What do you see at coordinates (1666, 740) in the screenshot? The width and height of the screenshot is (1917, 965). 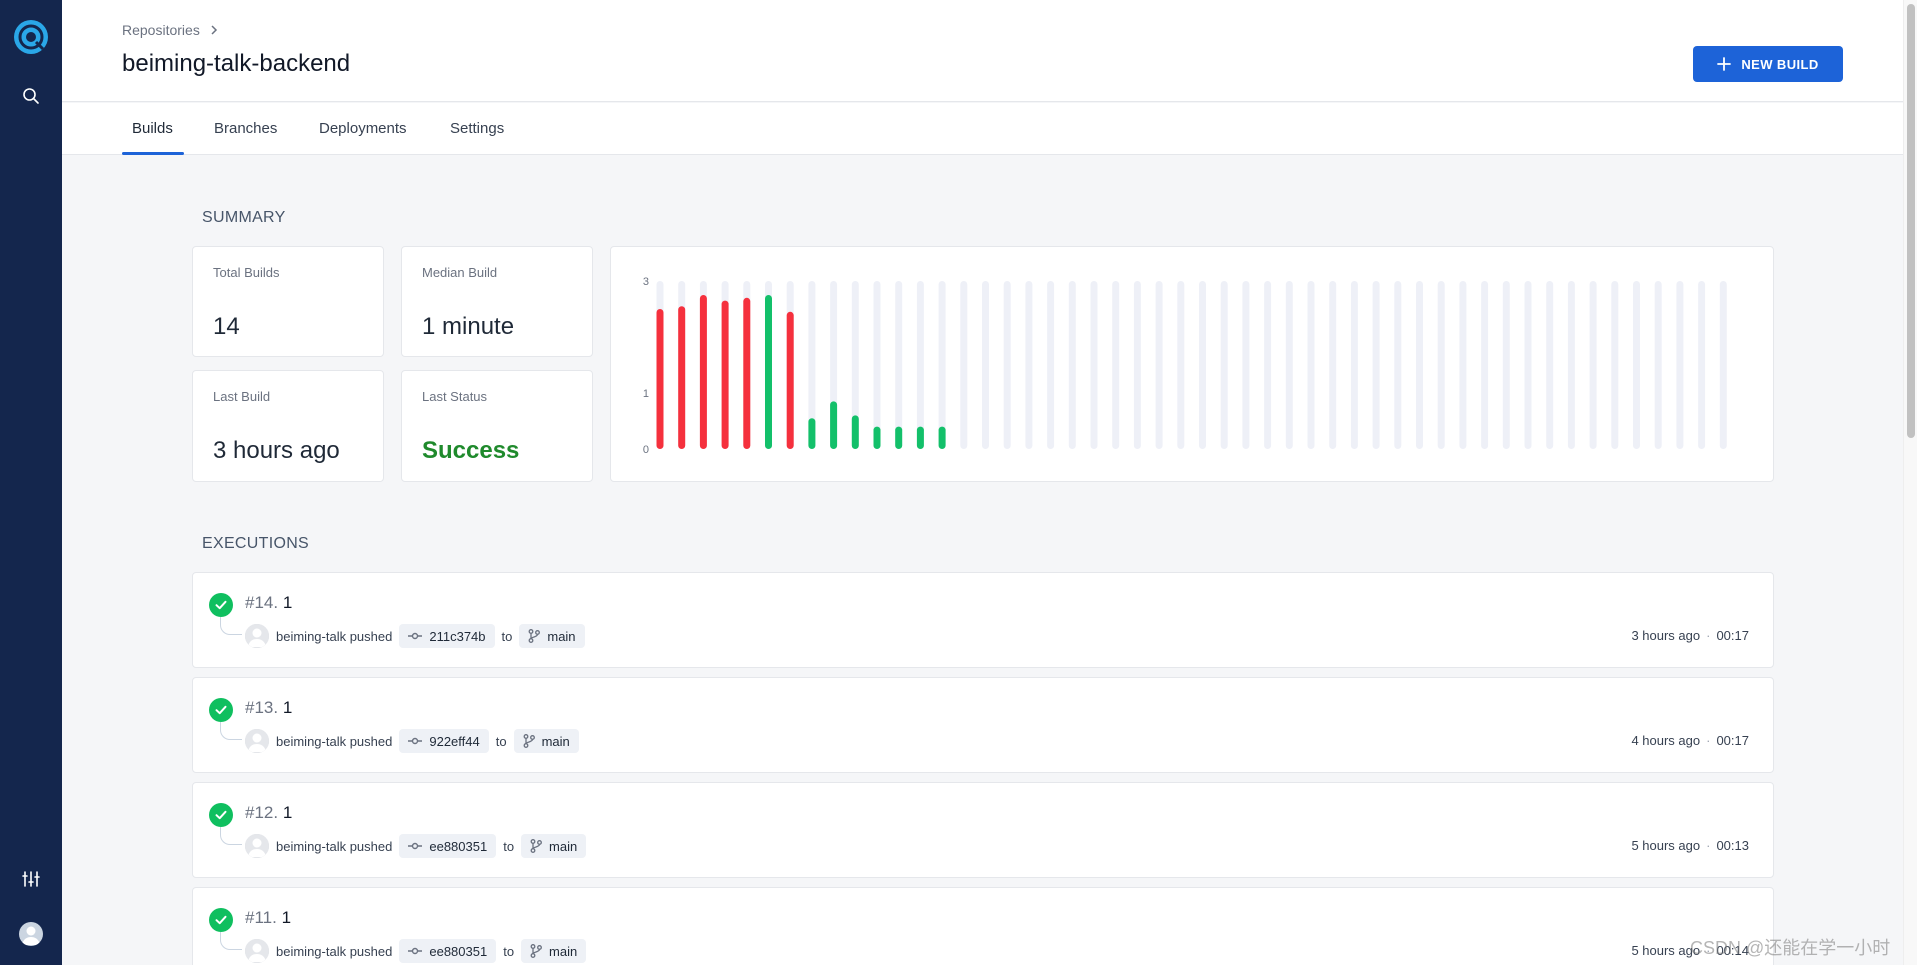 I see `execution-time: 4 hours ago` at bounding box center [1666, 740].